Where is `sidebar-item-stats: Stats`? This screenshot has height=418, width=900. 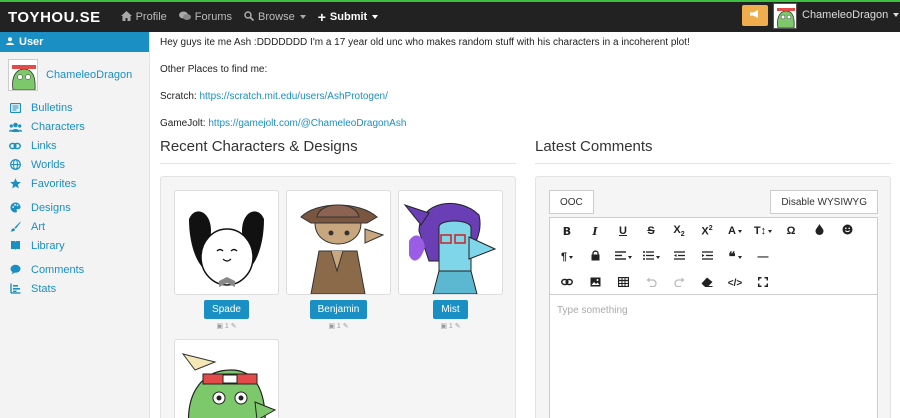 sidebar-item-stats: Stats is located at coordinates (74, 288).